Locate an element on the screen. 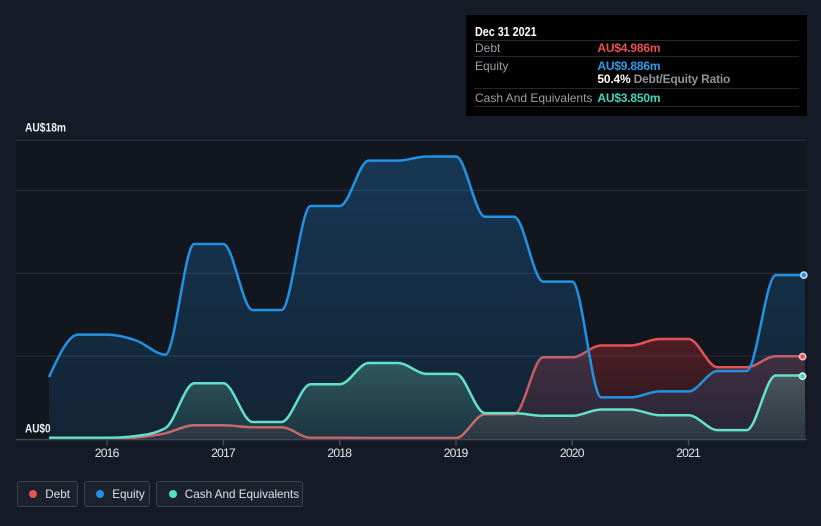 This screenshot has width=821, height=526. svg-text: 2016 is located at coordinates (107, 453).